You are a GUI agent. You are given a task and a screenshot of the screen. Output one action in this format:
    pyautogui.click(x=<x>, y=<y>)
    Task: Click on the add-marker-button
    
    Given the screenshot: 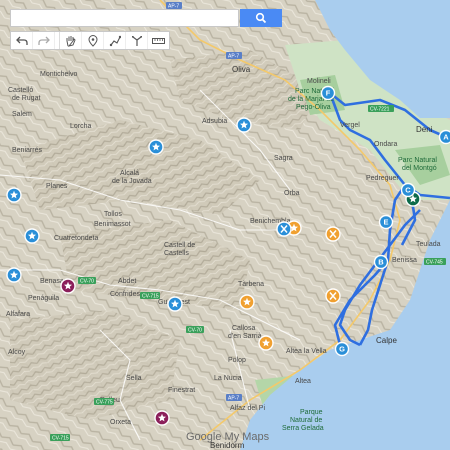 What is the action you would take?
    pyautogui.click(x=93, y=40)
    